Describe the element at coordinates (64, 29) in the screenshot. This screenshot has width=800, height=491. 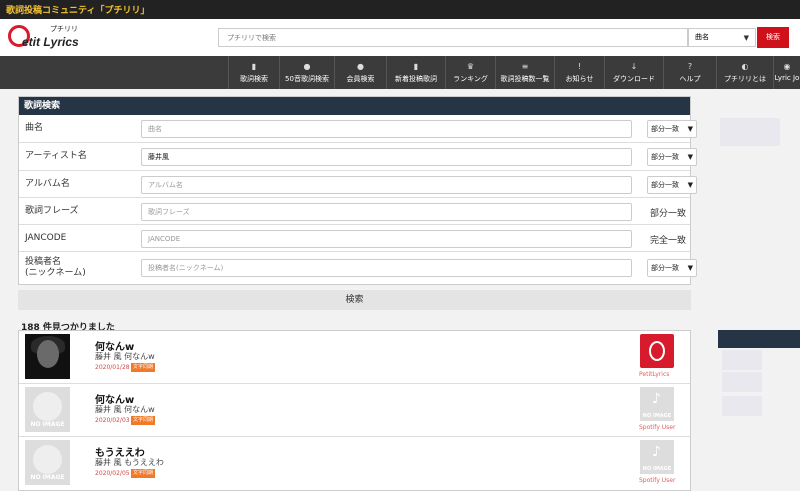
I see `logo-kana: プチリリ` at that location.